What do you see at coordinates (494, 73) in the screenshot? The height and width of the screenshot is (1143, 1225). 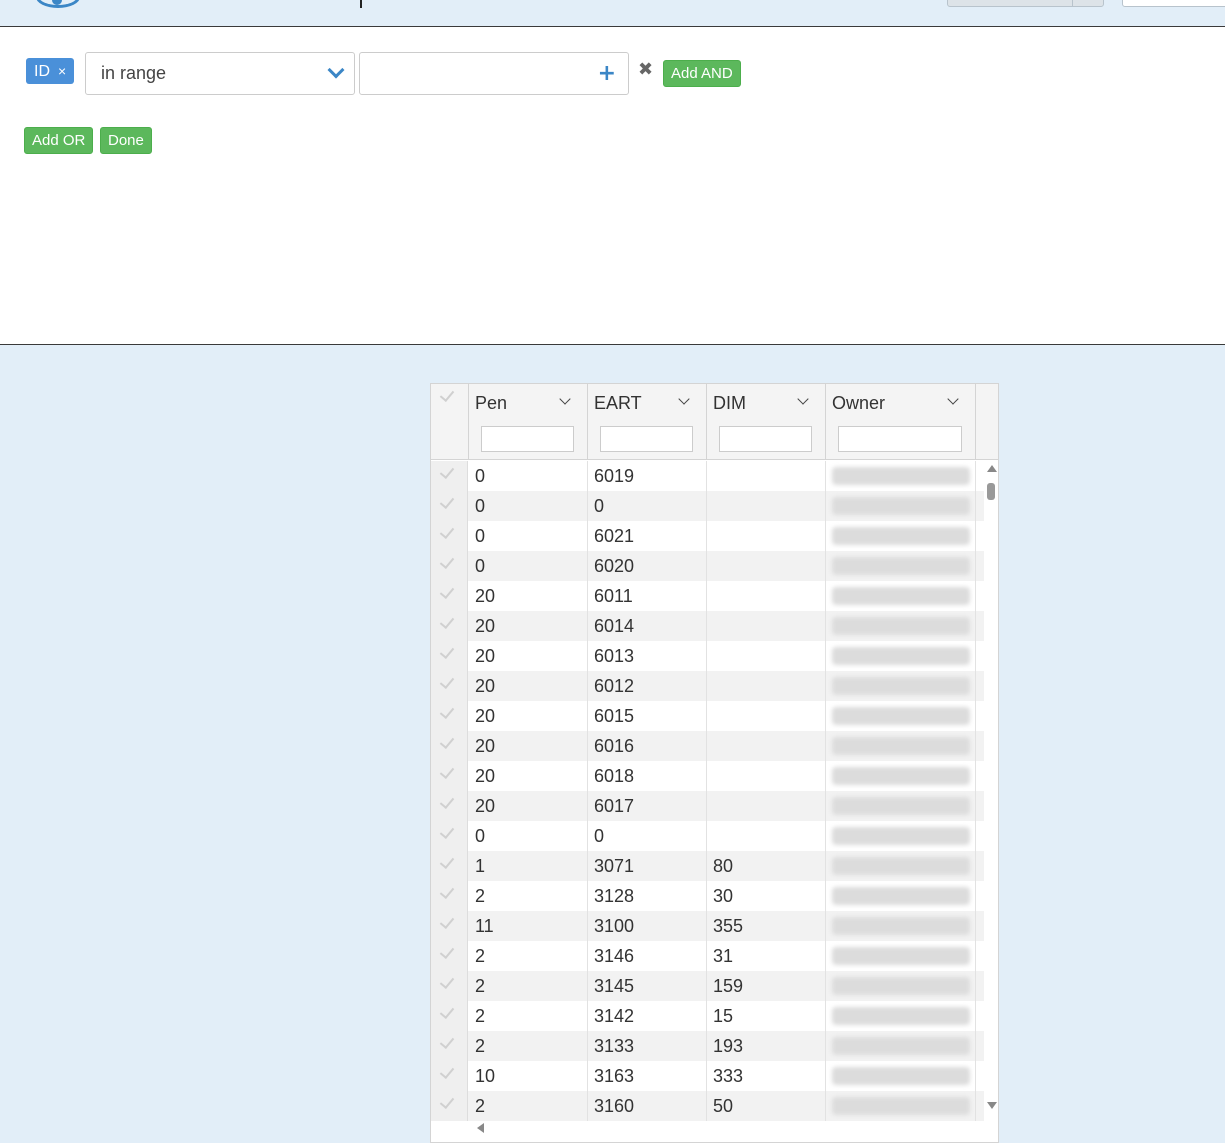 I see `filter-value-input: +` at bounding box center [494, 73].